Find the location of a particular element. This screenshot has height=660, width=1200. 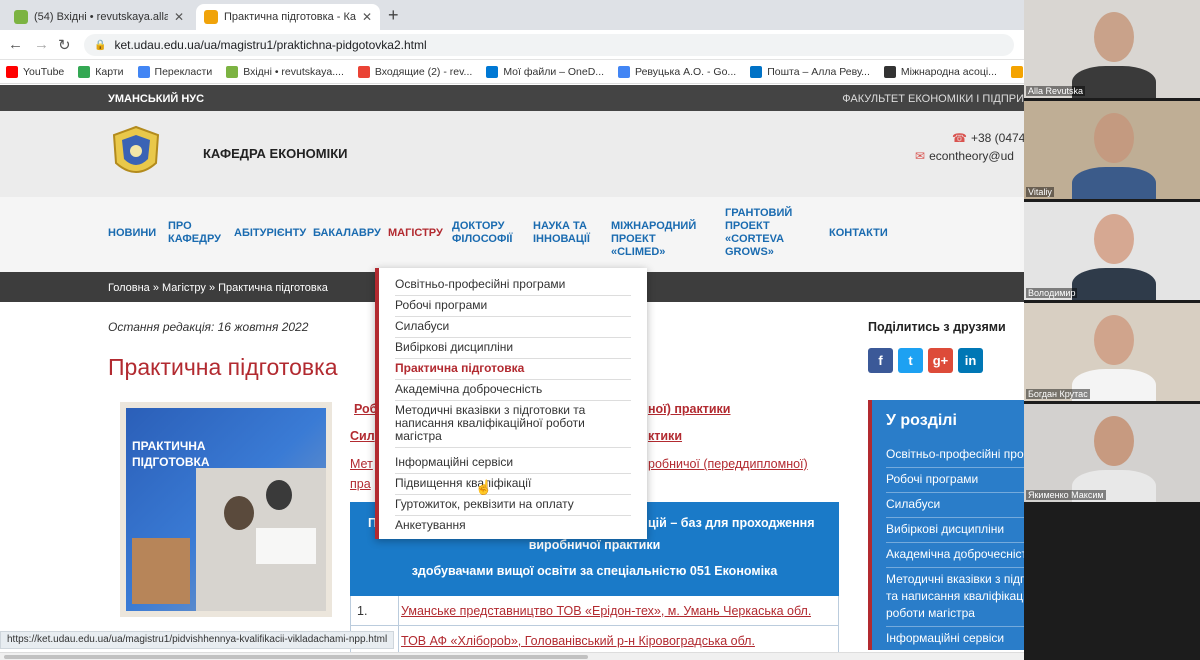

email-contact: ✉ econtheory@ud is located at coordinates (964, 156).